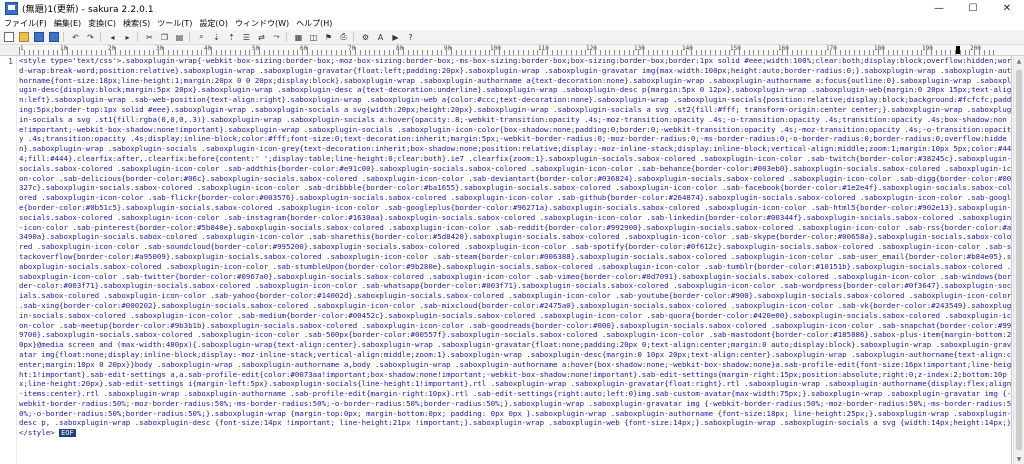 This screenshot has width=1024, height=464. What do you see at coordinates (512, 8) in the screenshot?
I see `title-bar: (無題)1(更新) - sakura 2.2.0.1 — ☐ ✕` at bounding box center [512, 8].